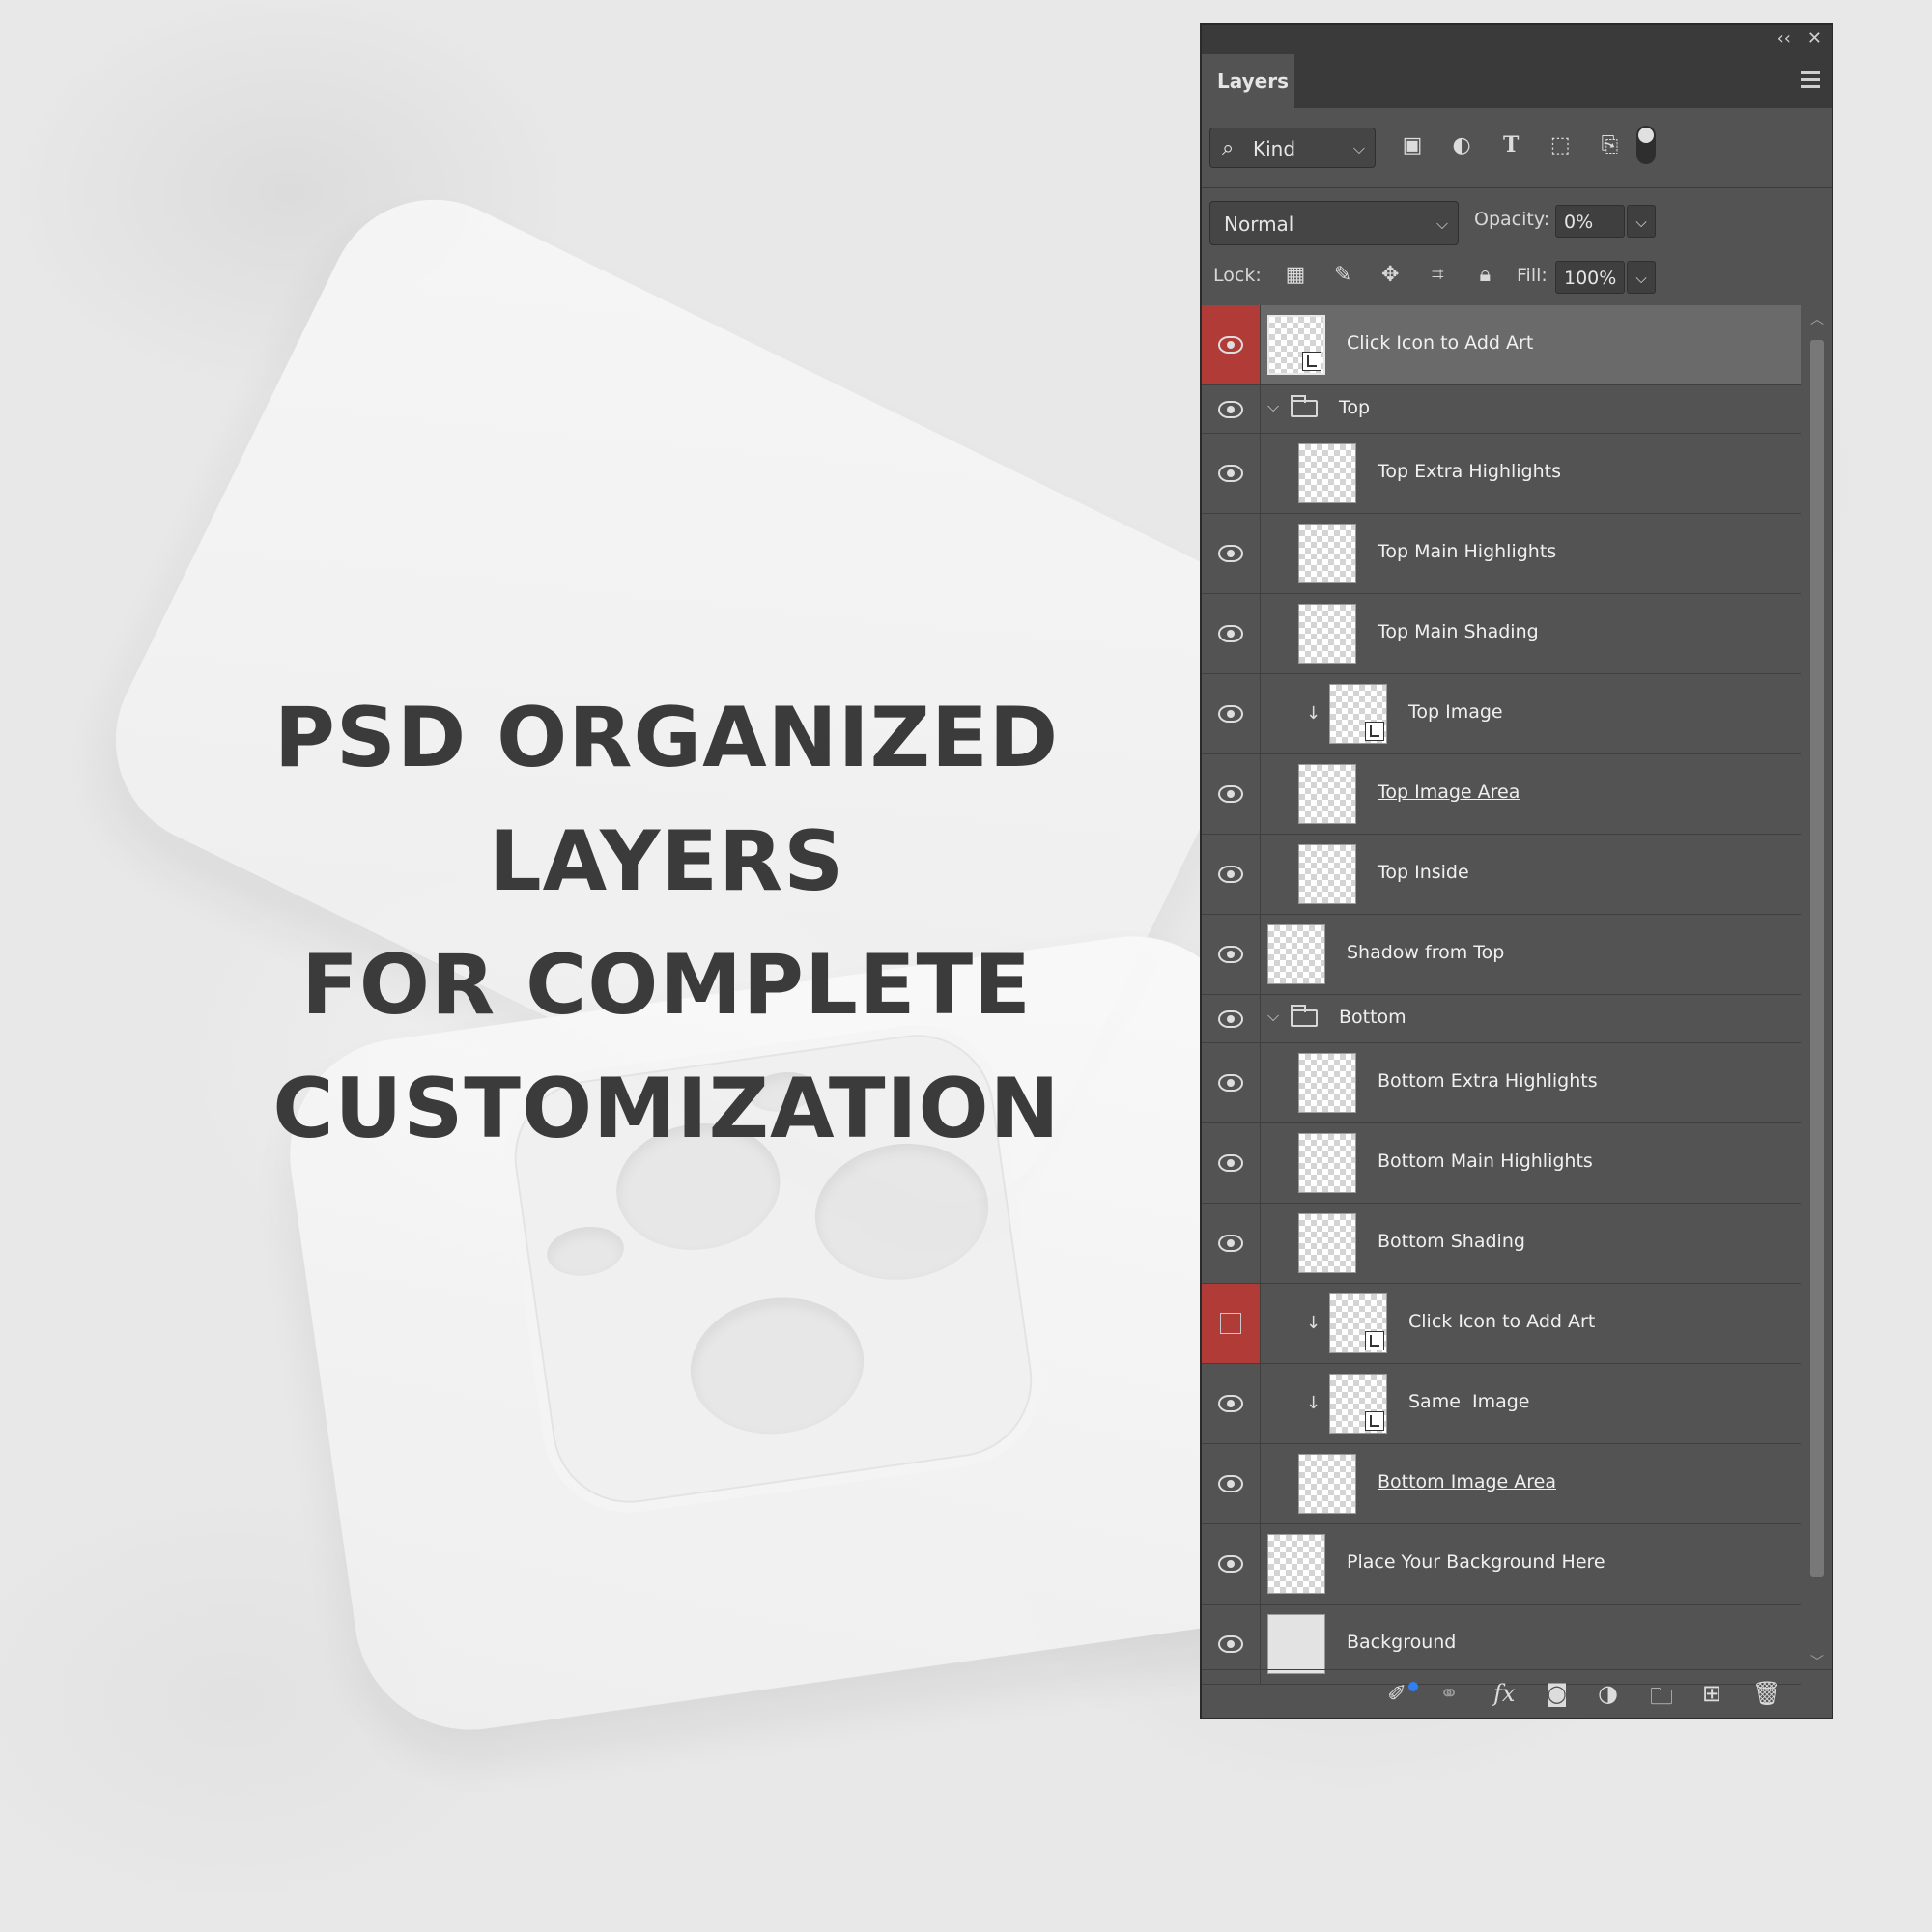 The height and width of the screenshot is (1932, 1932). I want to click on layer-row: Top Extra Highlights, so click(1501, 474).